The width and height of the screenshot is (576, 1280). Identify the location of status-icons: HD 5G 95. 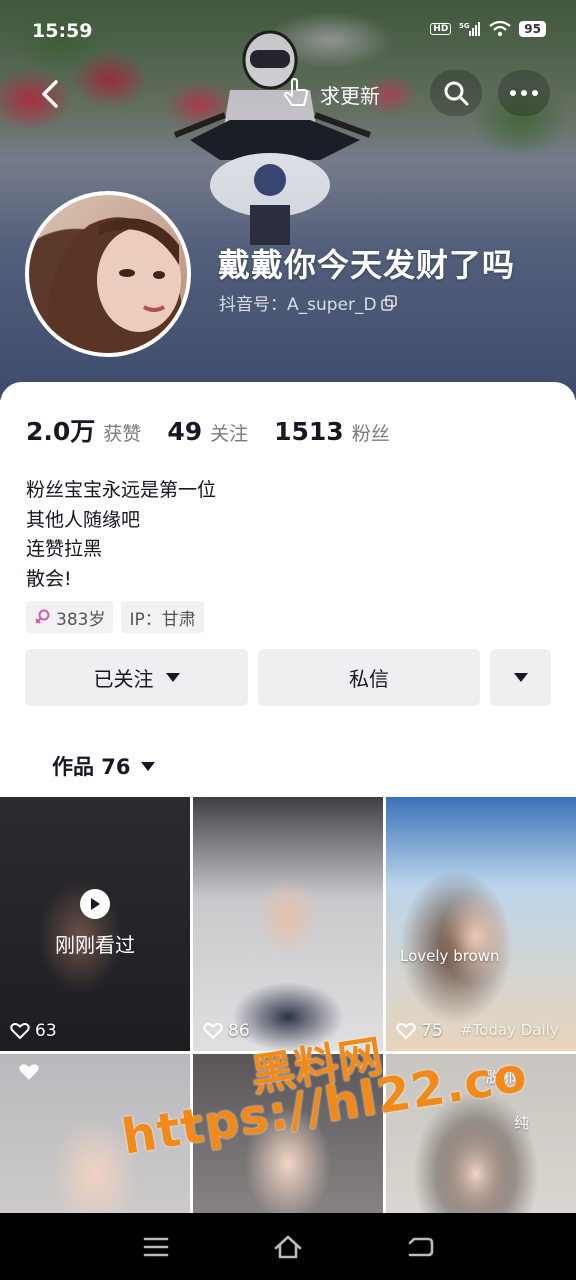
(488, 29).